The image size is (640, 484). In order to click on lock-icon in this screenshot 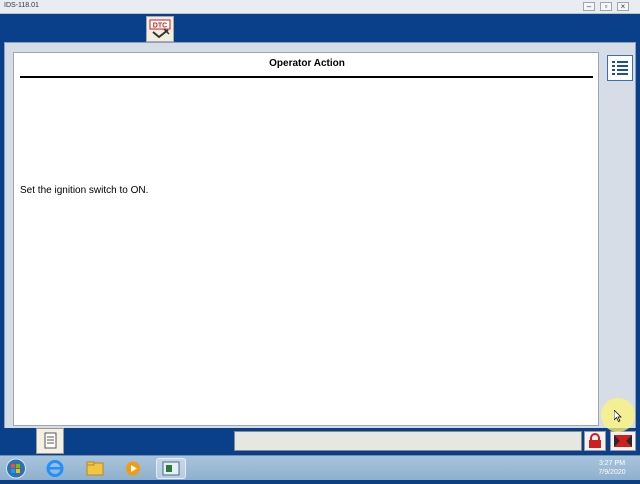, I will do `click(595, 440)`.